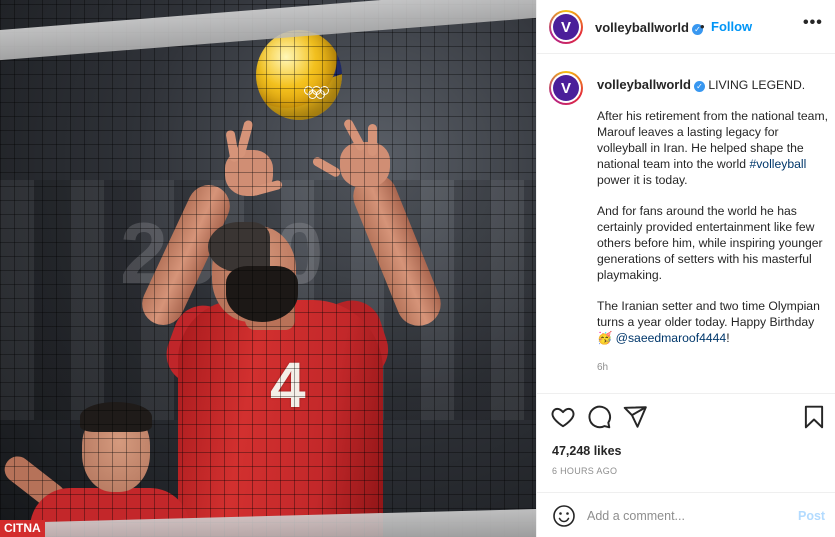 This screenshot has height=537, width=835. Describe the element at coordinates (671, 338) in the screenshot. I see `mention-link: @saeedmaroof4444` at that location.